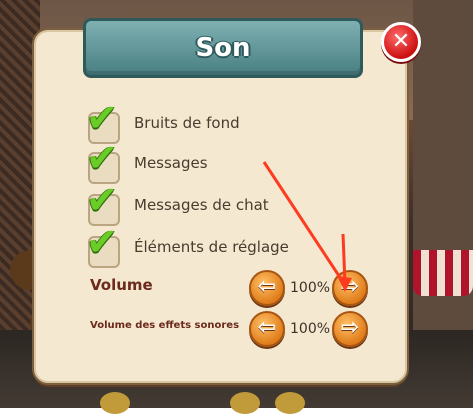 The height and width of the screenshot is (414, 473). I want to click on close-button: ✕, so click(401, 42).